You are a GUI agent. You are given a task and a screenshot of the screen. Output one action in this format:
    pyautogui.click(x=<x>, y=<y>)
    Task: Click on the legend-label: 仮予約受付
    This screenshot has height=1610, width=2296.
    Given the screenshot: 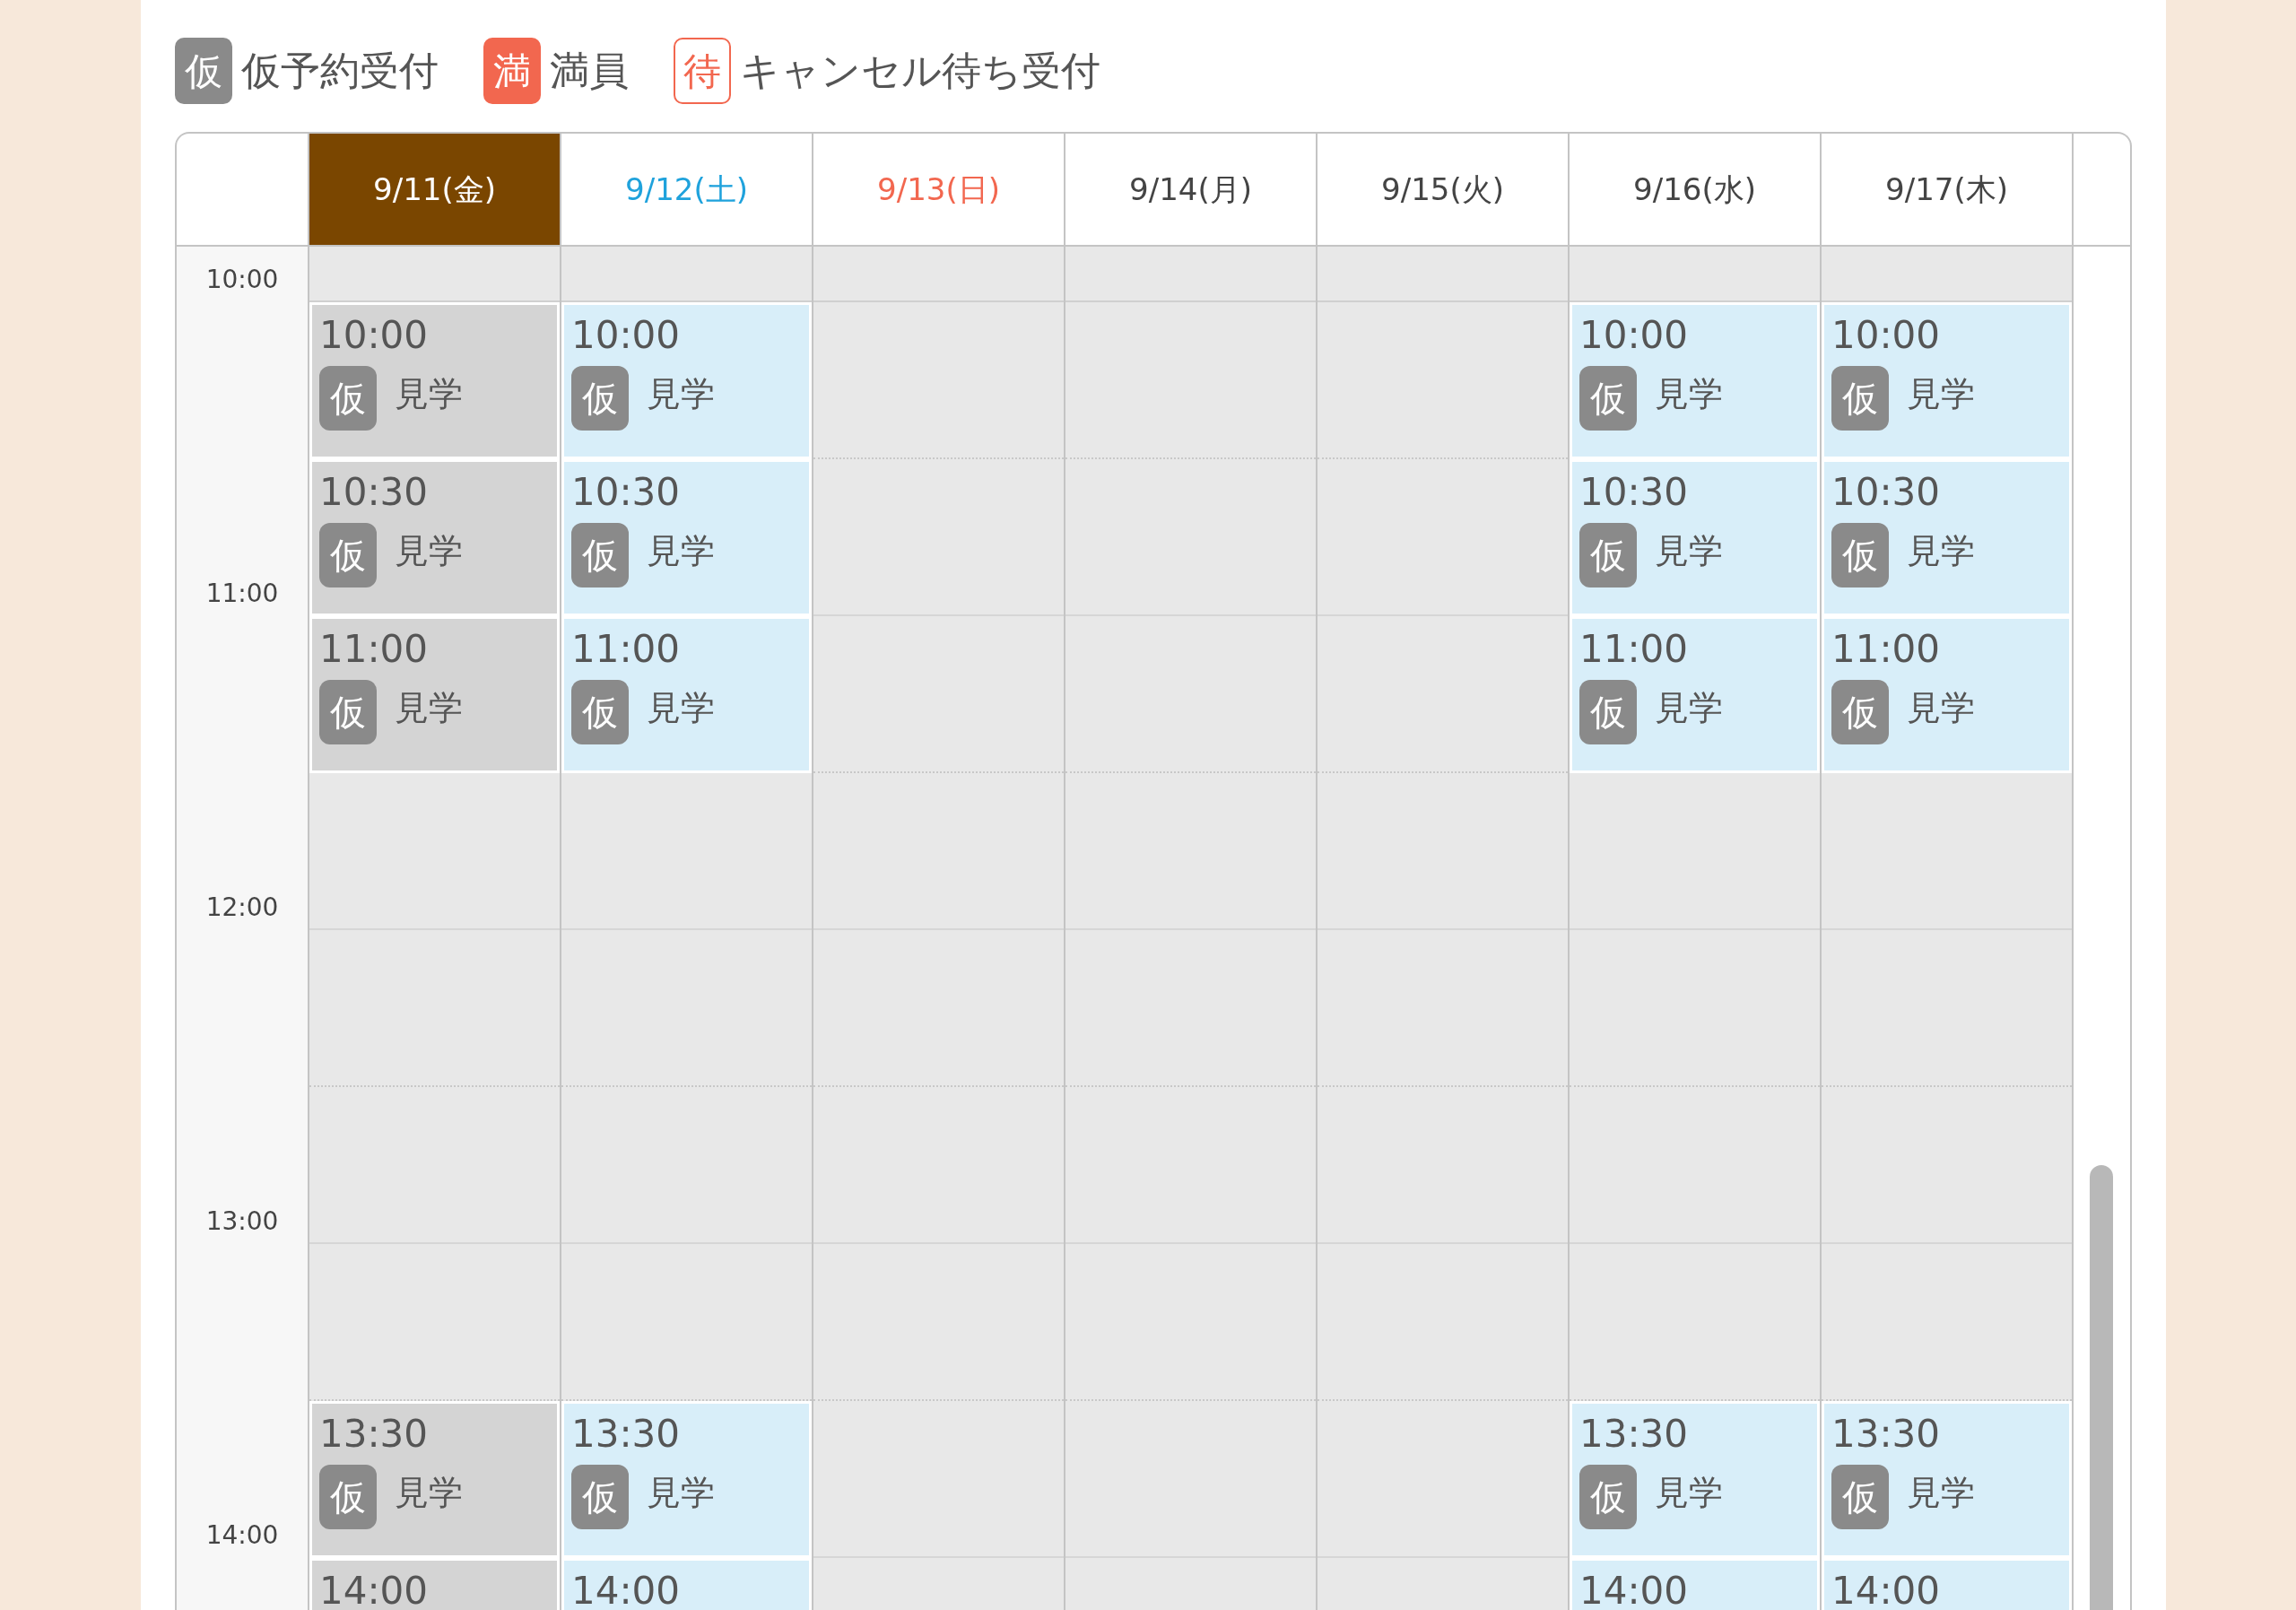 What is the action you would take?
    pyautogui.click(x=340, y=71)
    